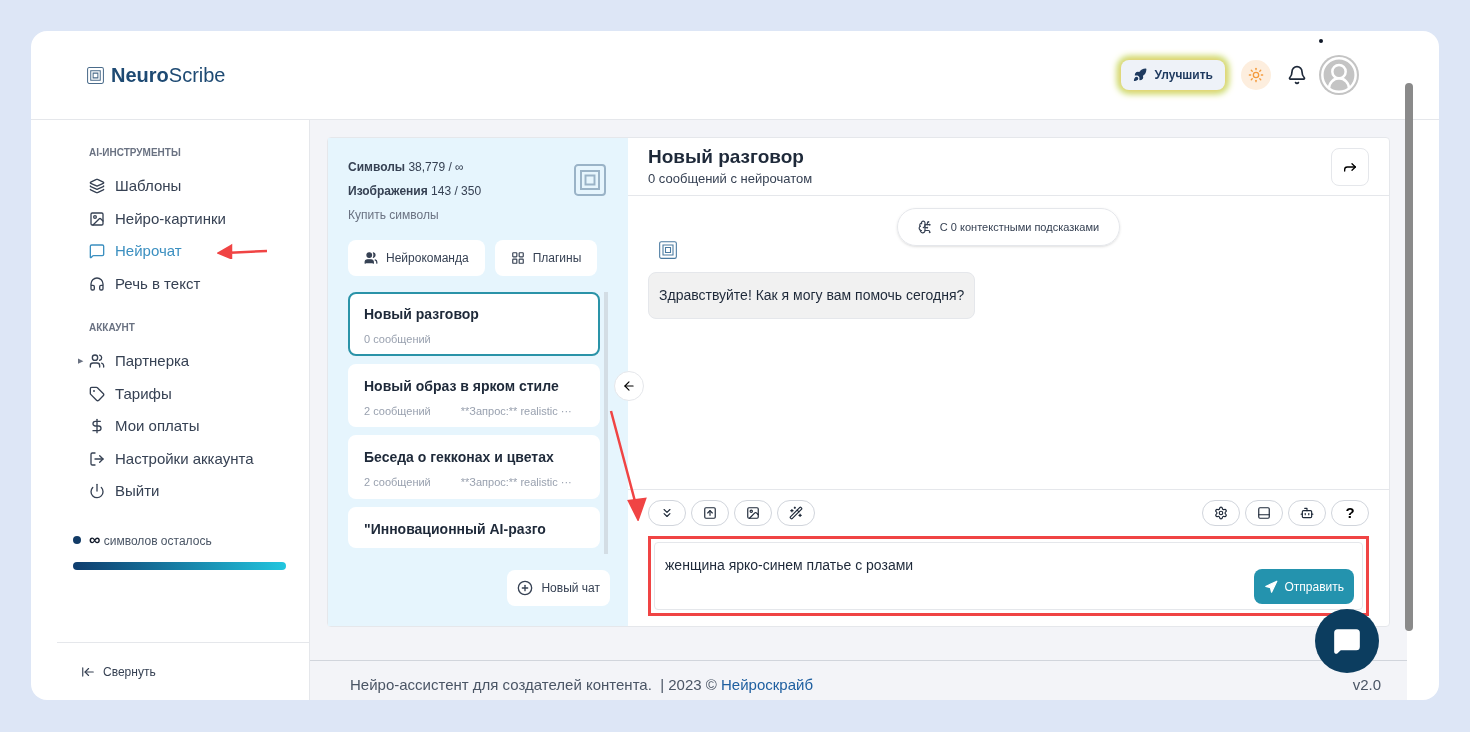 The width and height of the screenshot is (1470, 732). I want to click on layers-icon, so click(97, 186).